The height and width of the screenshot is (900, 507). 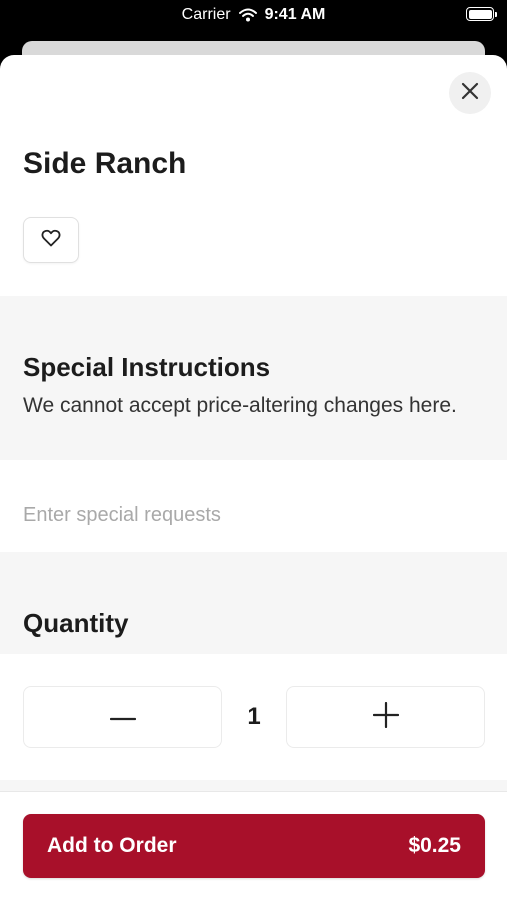 I want to click on close-icon, so click(x=470, y=93).